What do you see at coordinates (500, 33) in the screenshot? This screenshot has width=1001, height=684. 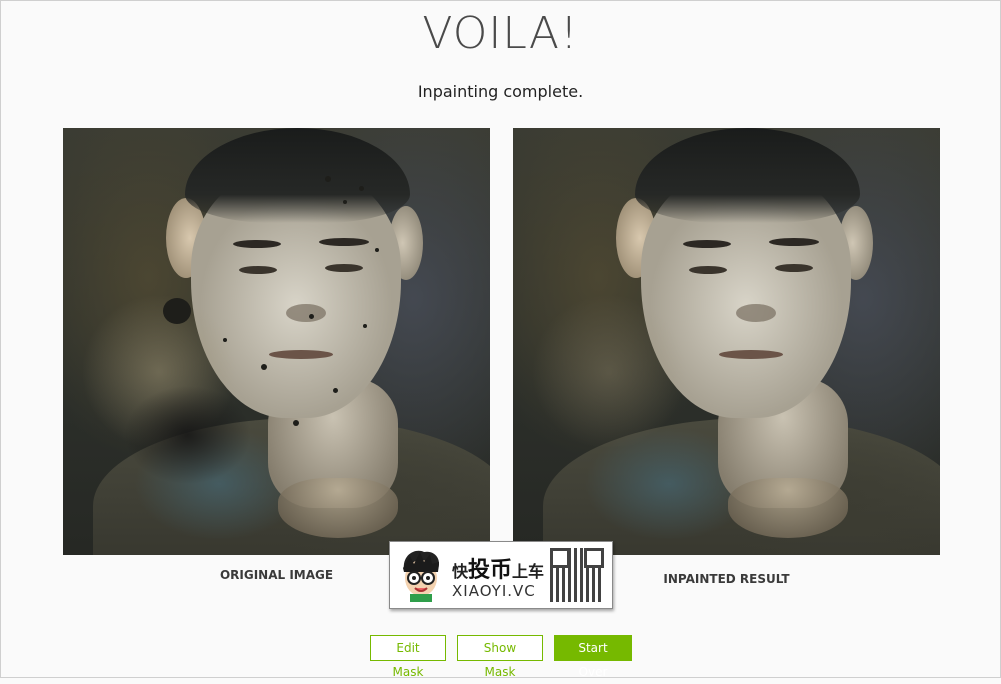 I see `page-title: VOILA!` at bounding box center [500, 33].